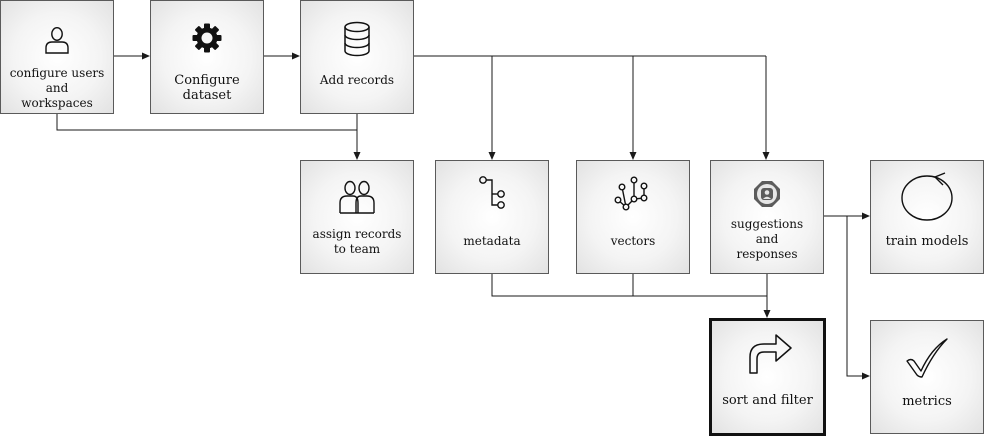  What do you see at coordinates (207, 57) in the screenshot?
I see `node-configure-dataset: Configure dataset` at bounding box center [207, 57].